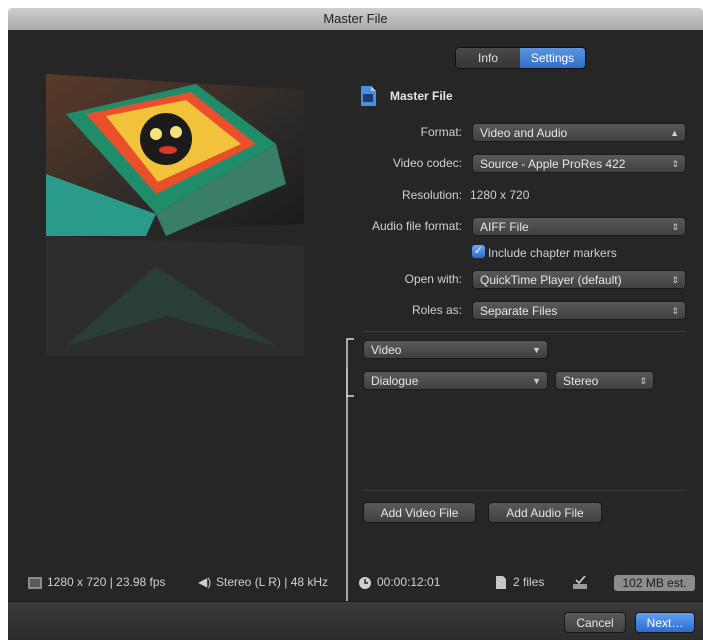 The image size is (703, 640). Describe the element at coordinates (436, 310) in the screenshot. I see `roles-as-label: Roles as:` at that location.